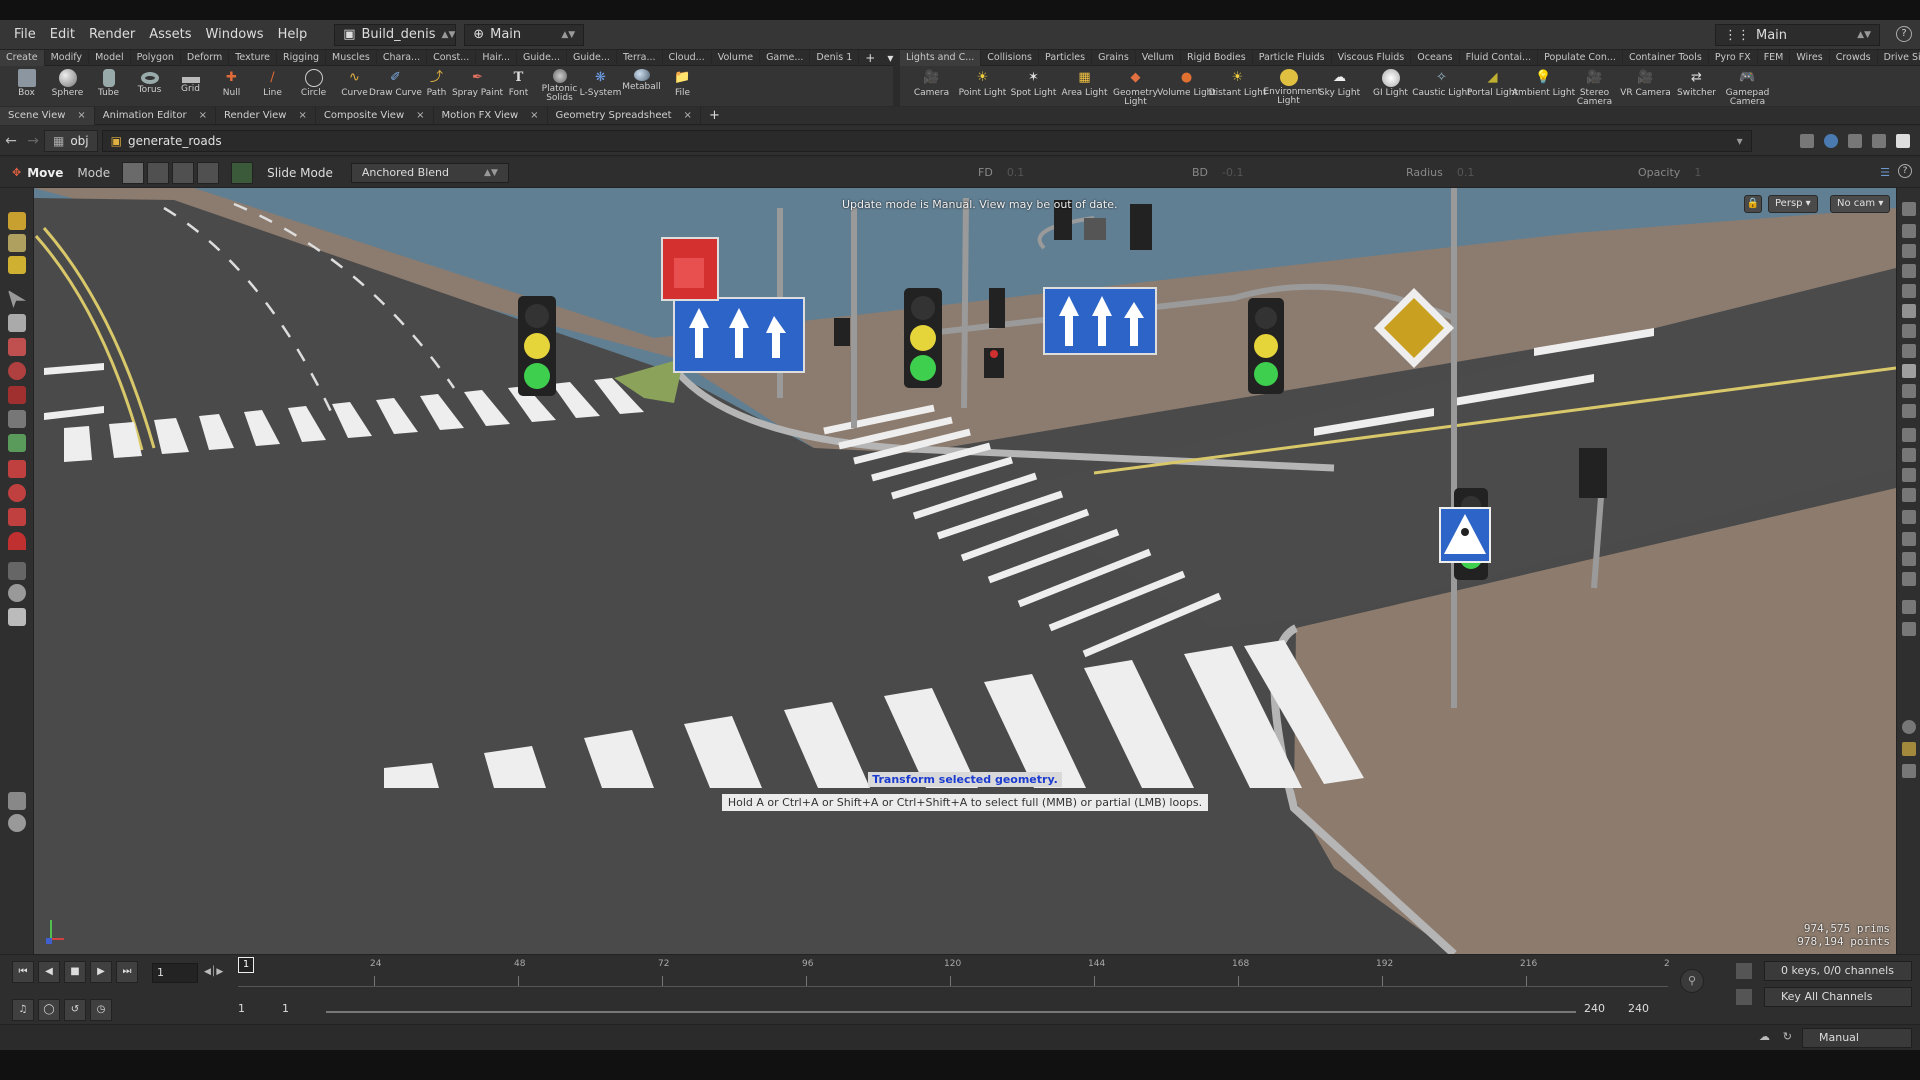  I want to click on layout-quad-icon, so click(1909, 749).